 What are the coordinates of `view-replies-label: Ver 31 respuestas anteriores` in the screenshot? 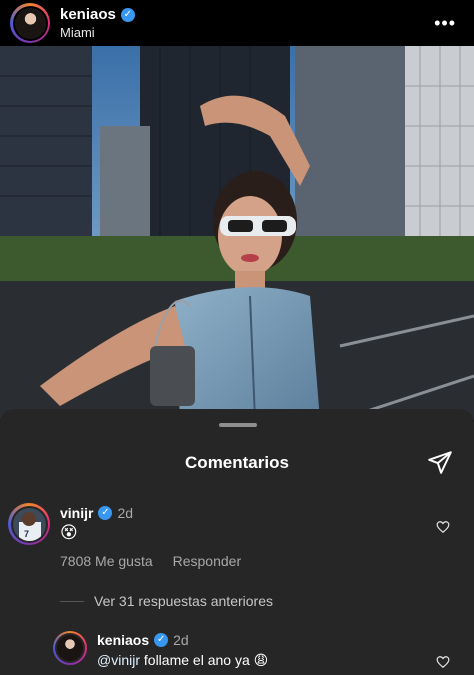 It's located at (183, 601).